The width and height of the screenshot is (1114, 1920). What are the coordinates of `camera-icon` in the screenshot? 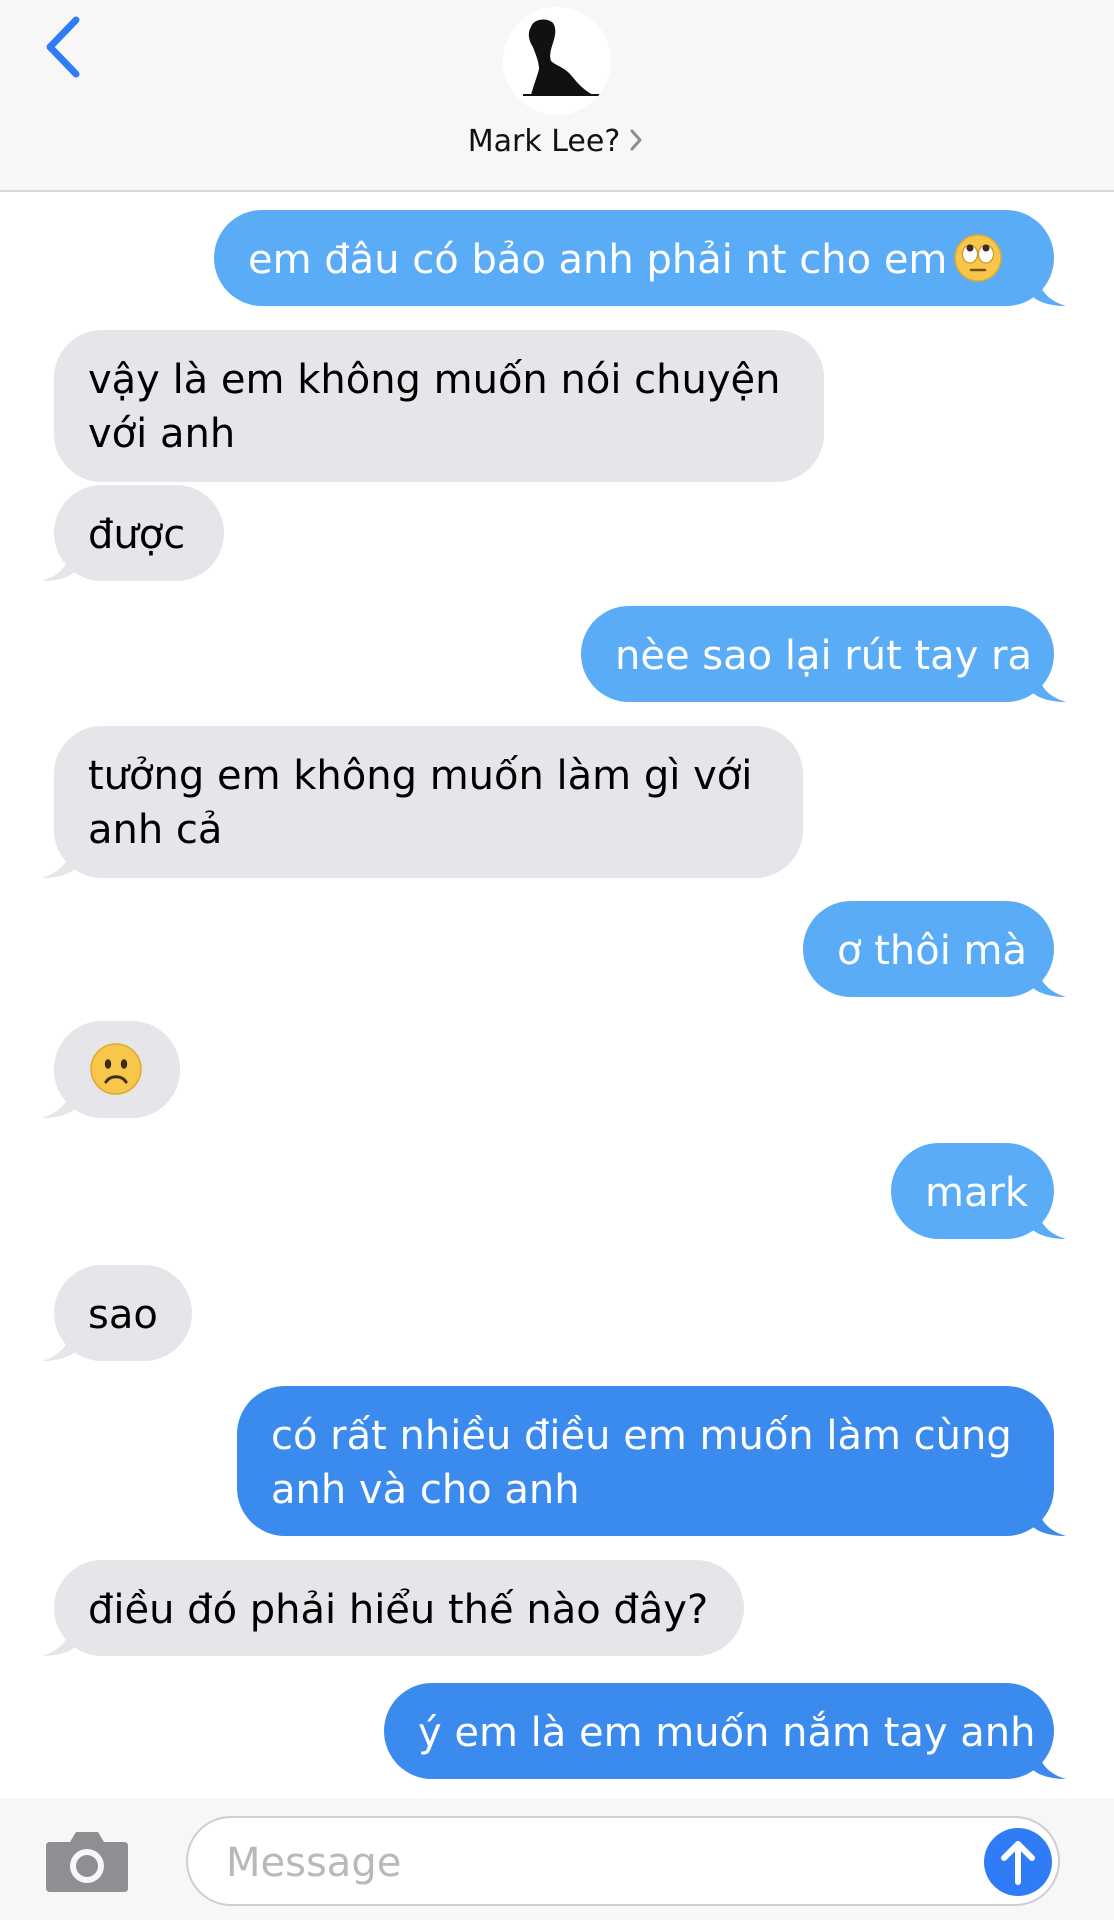 It's located at (87, 1861).